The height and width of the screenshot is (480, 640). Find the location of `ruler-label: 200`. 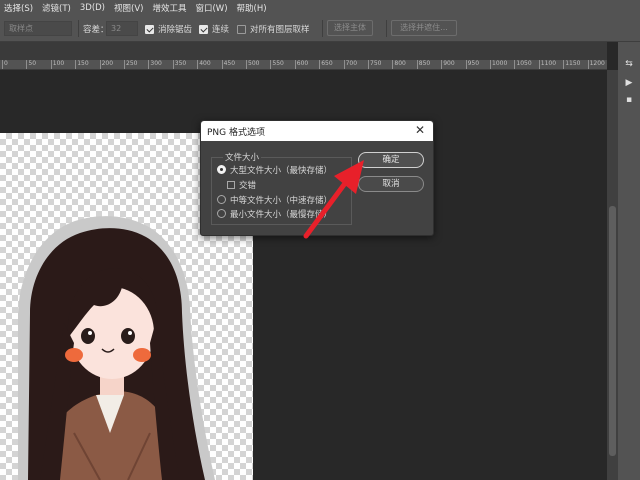

ruler-label: 200 is located at coordinates (107, 63).